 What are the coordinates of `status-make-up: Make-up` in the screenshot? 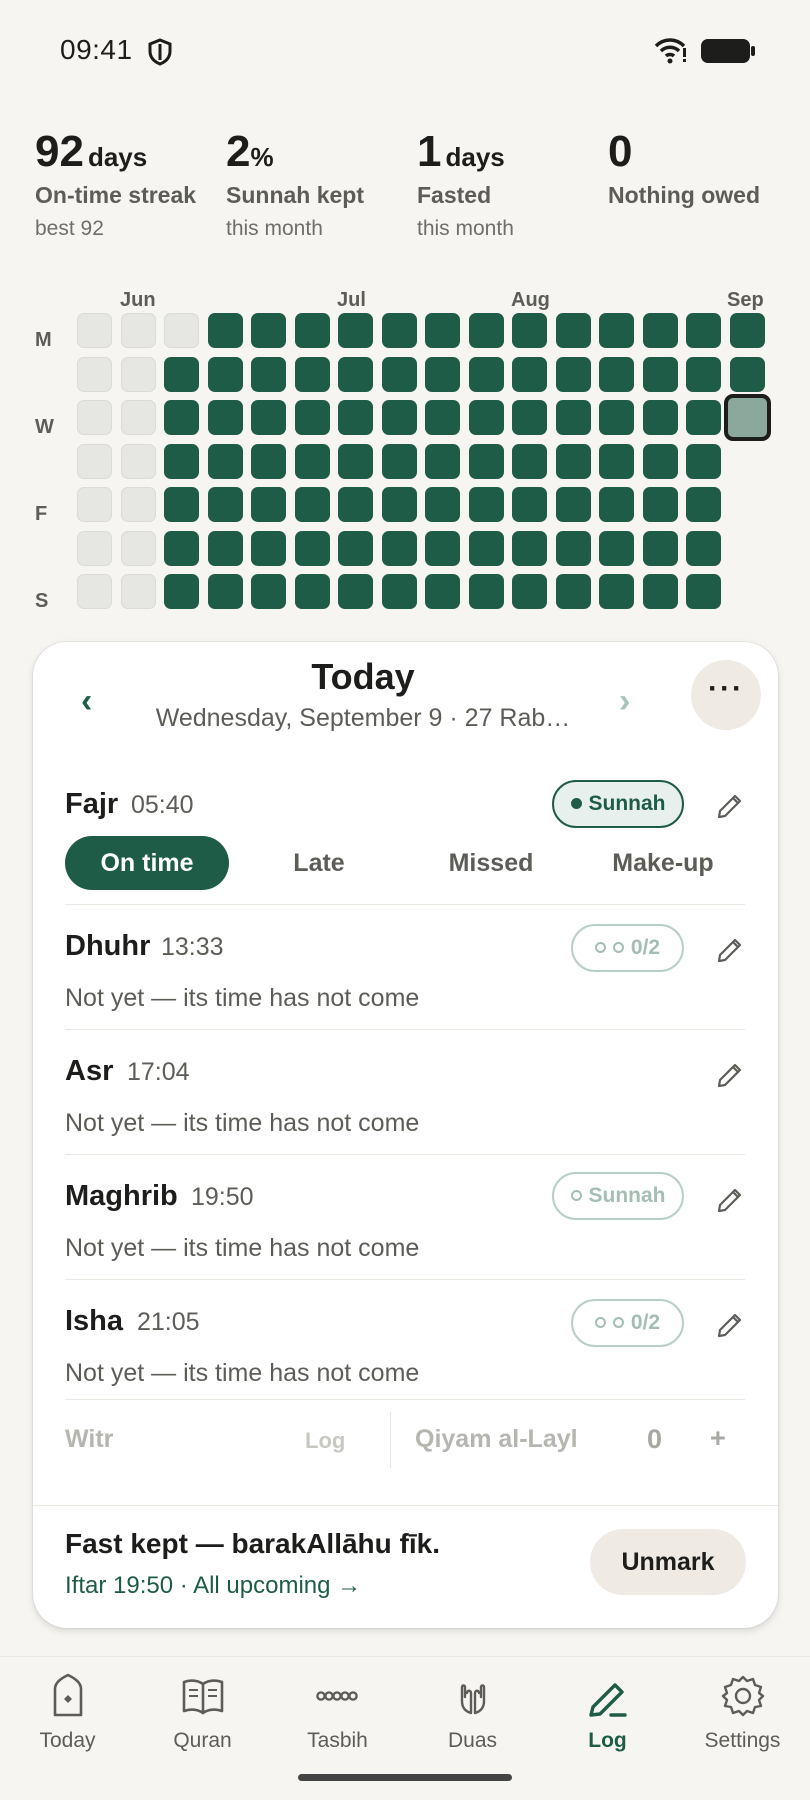 It's located at (663, 863).